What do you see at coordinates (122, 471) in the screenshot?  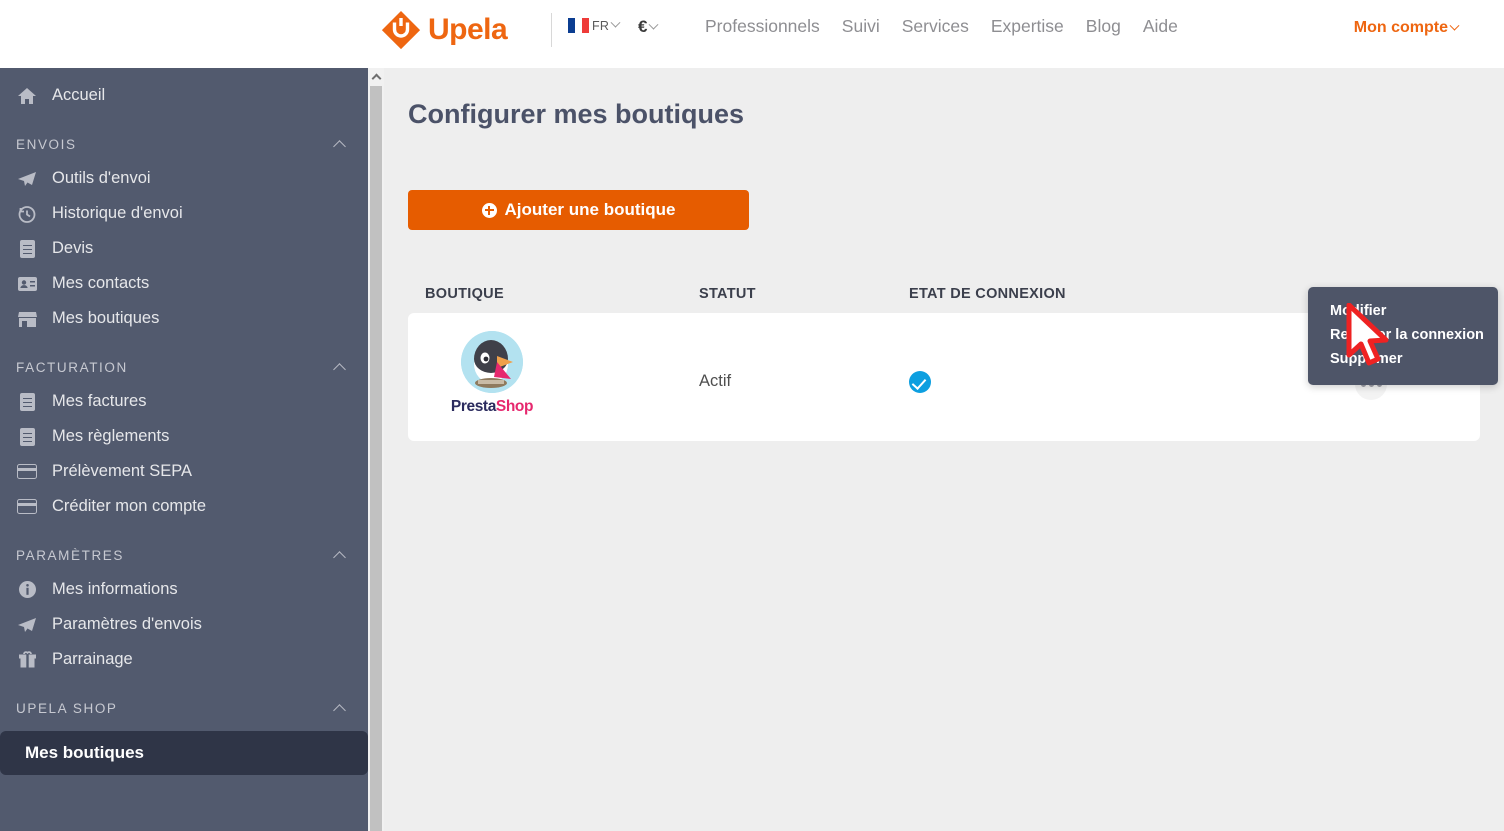 I see `sidebar-item-label: Prélèvement SEPA` at bounding box center [122, 471].